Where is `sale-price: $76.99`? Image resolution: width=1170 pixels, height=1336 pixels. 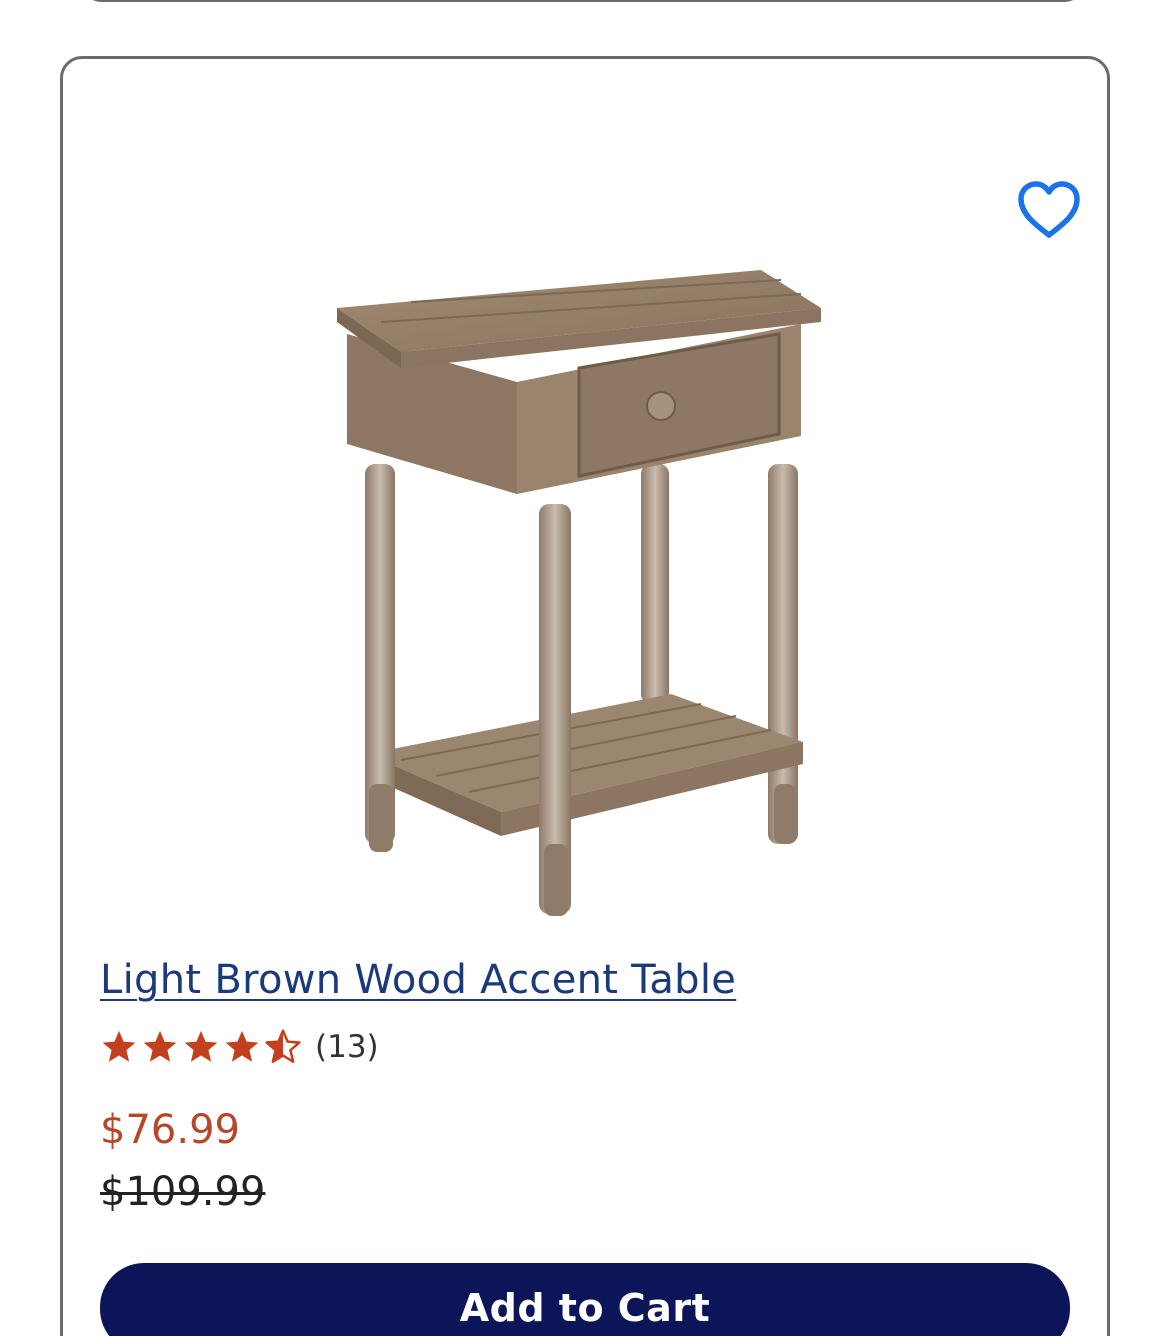 sale-price: $76.99 is located at coordinates (170, 1130).